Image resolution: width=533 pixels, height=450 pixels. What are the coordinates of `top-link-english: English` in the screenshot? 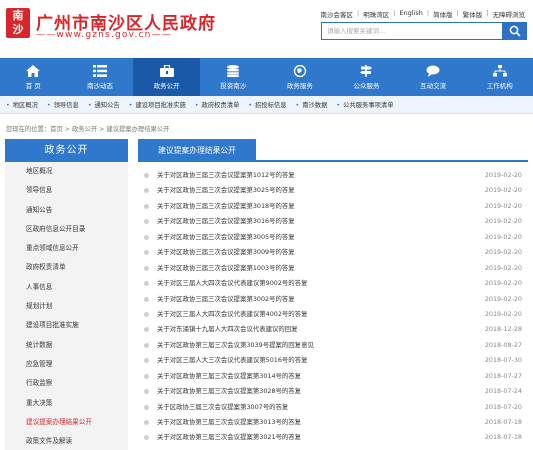 It's located at (410, 14).